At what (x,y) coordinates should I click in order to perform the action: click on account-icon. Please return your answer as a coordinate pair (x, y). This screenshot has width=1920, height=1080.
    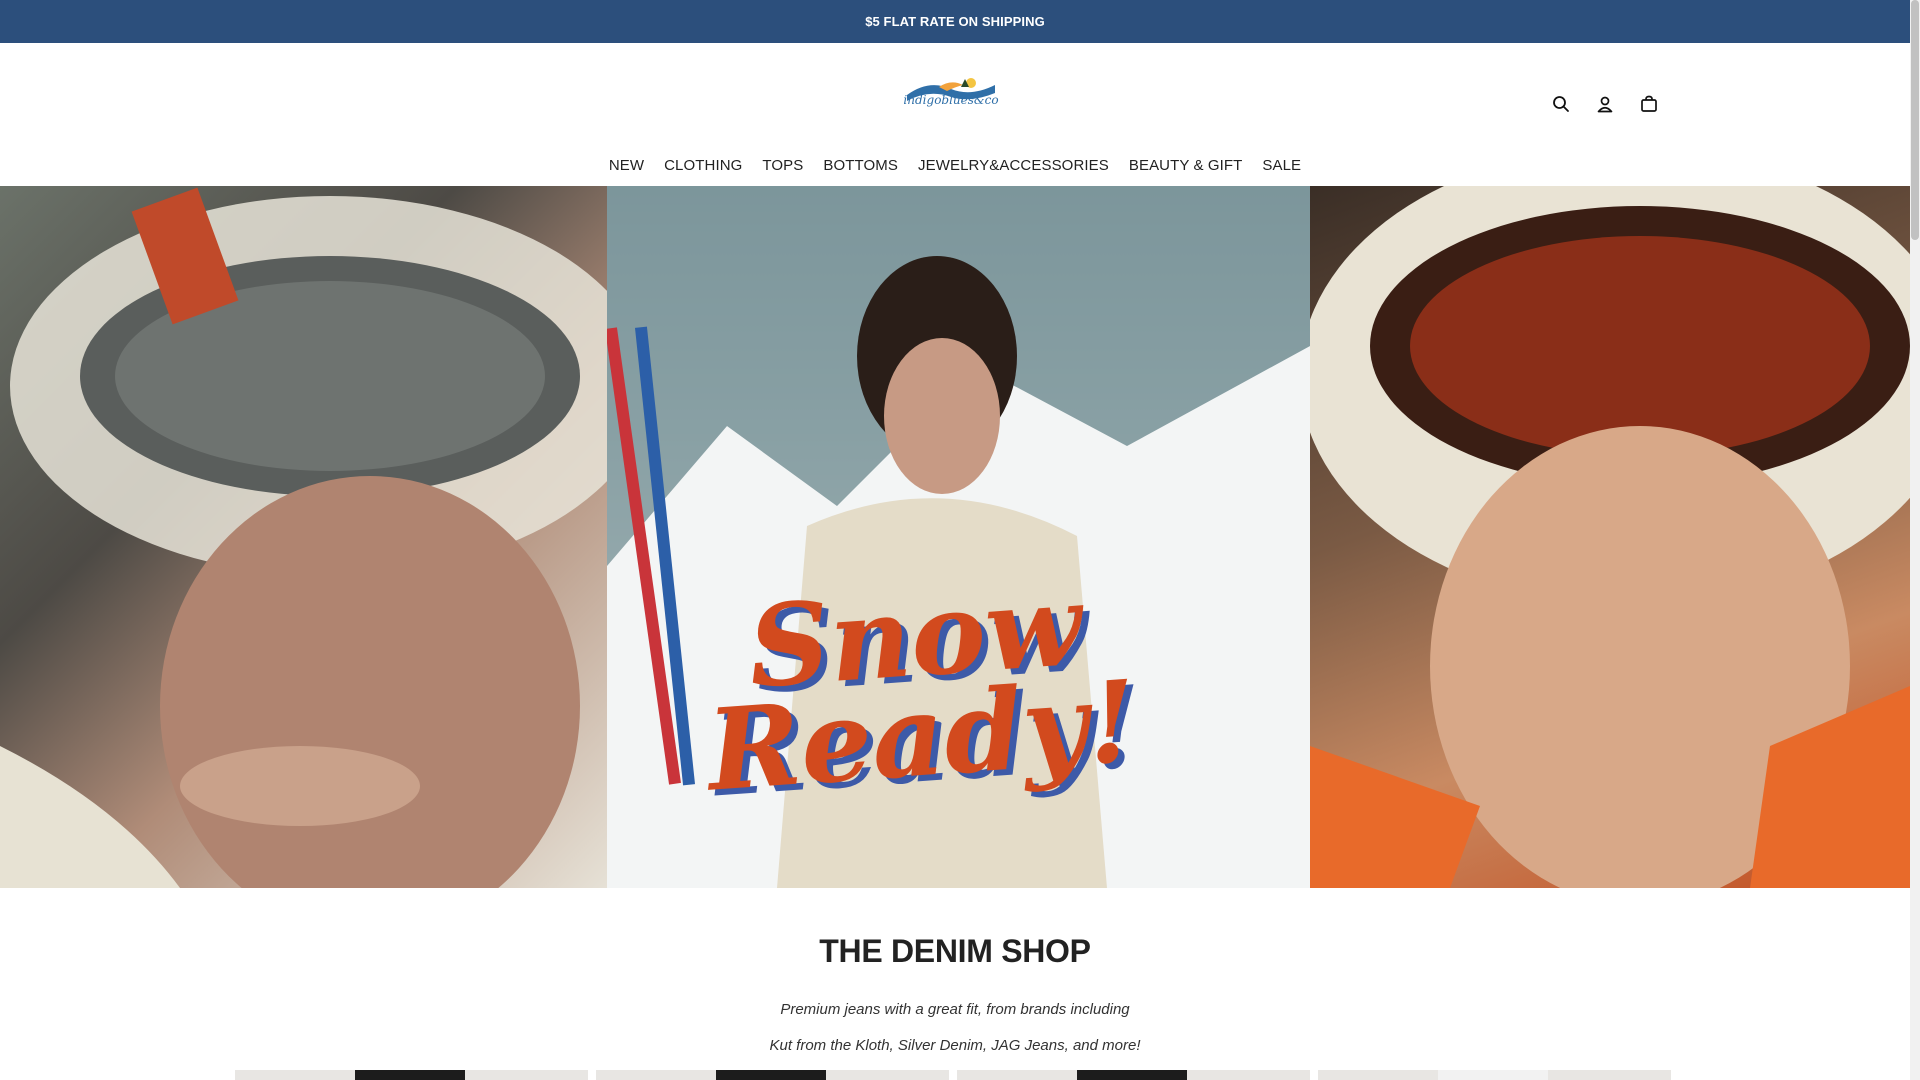
    Looking at the image, I should click on (1605, 104).